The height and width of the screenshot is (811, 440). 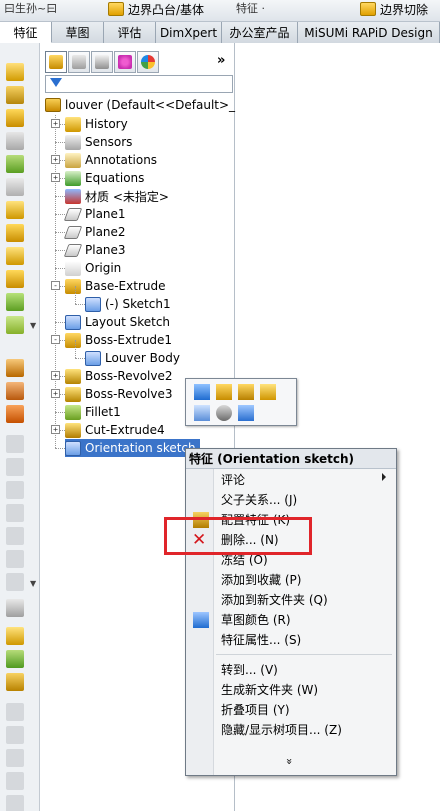 I want to click on tree-item: 材质 <未指定>, so click(x=117, y=196).